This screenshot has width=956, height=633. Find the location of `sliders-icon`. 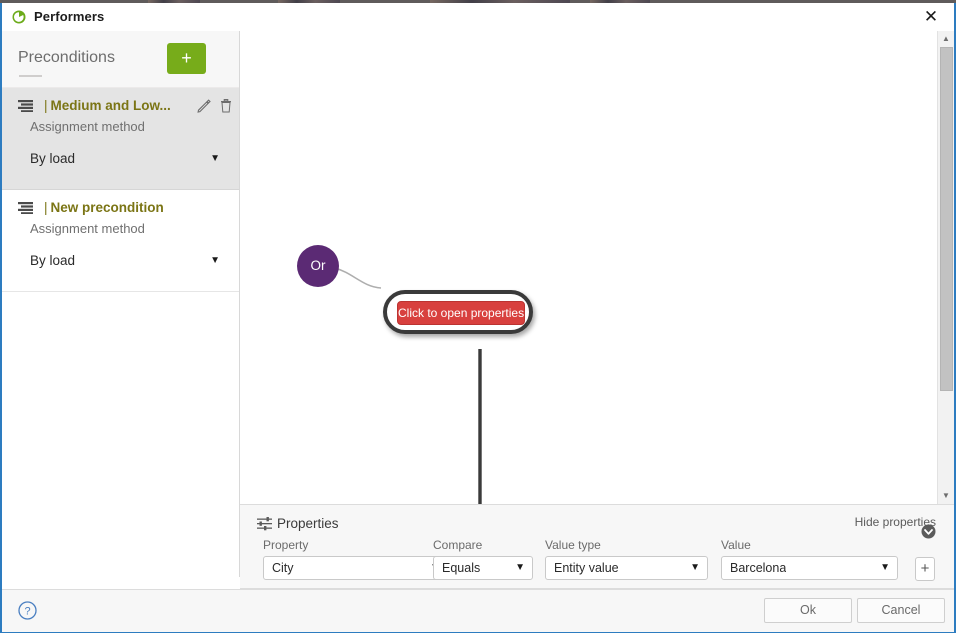

sliders-icon is located at coordinates (264, 524).